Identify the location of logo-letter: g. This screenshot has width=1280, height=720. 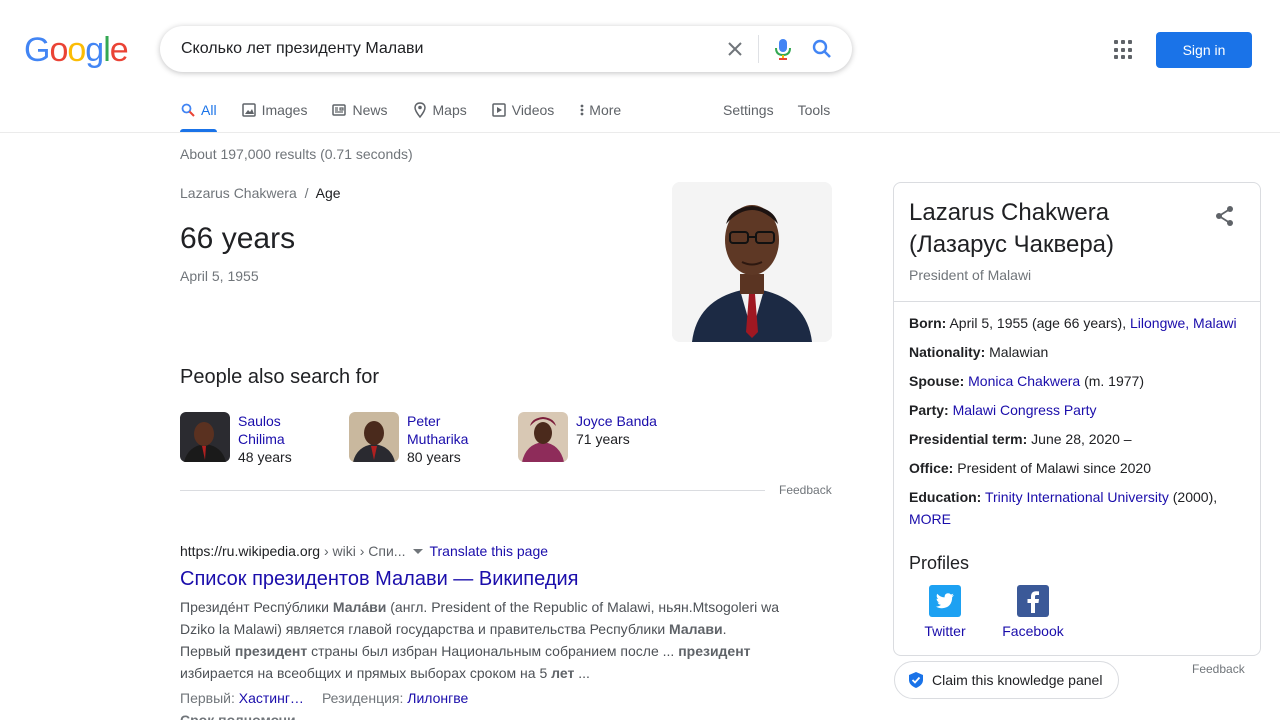
(94, 50).